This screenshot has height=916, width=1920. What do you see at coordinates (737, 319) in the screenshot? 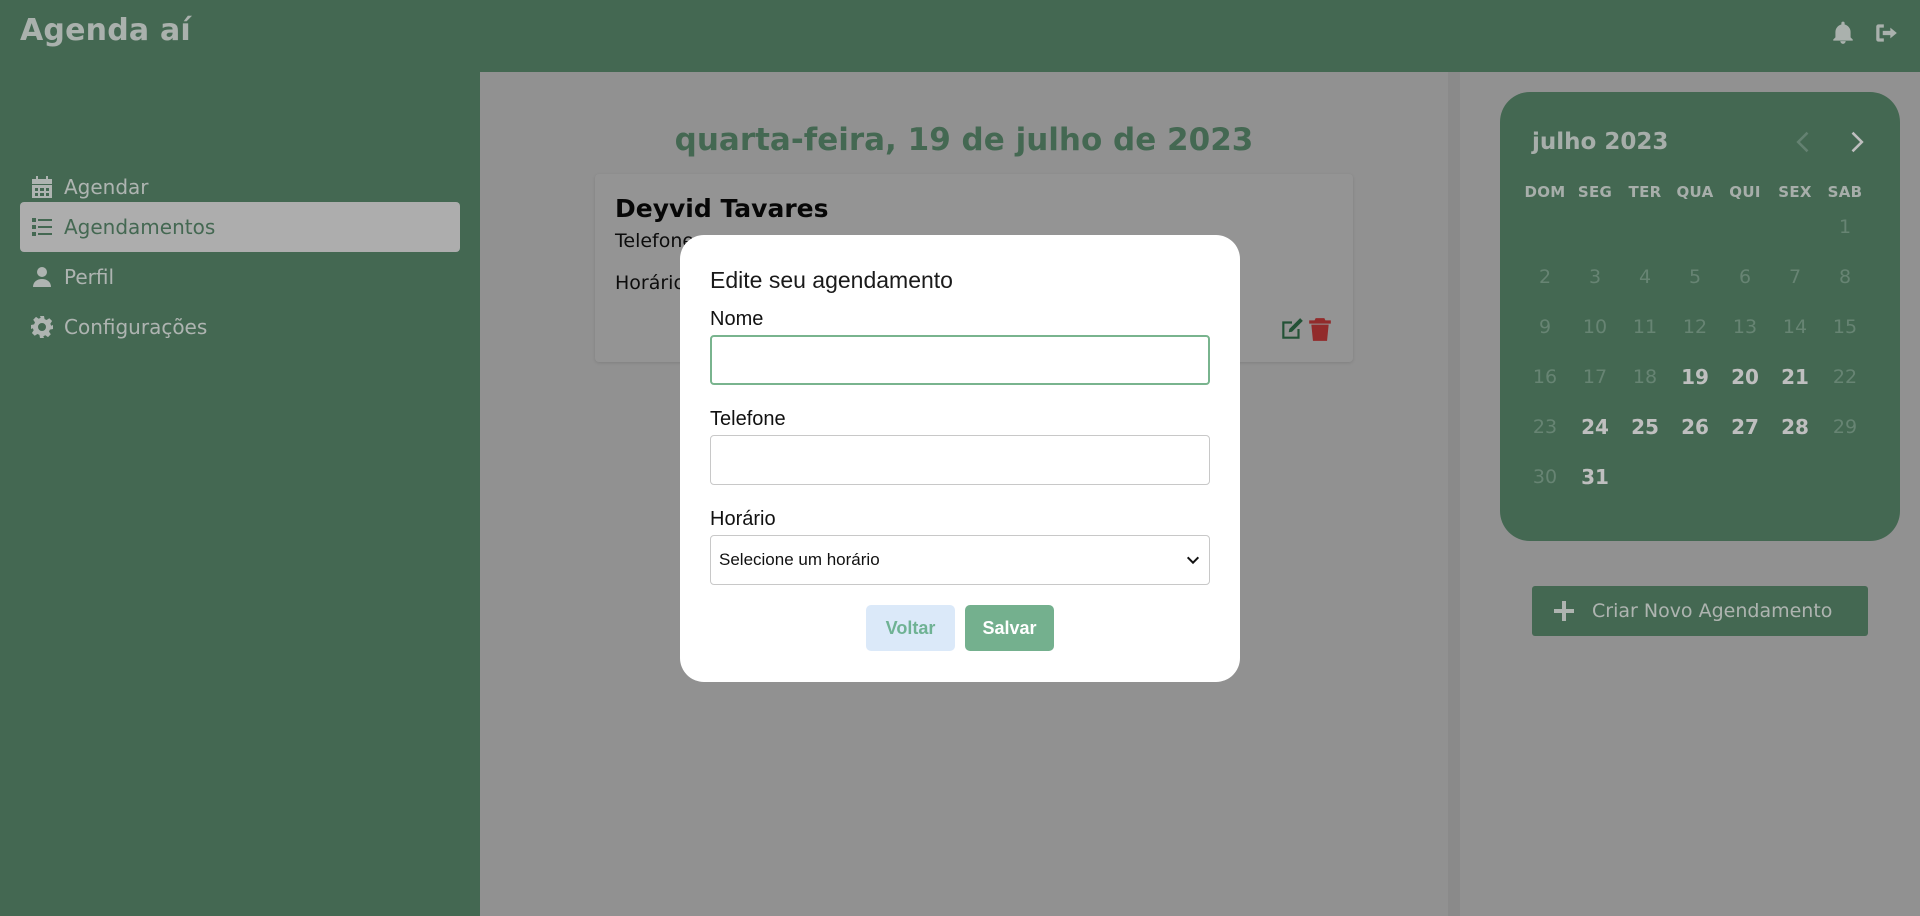
I see `name-label: Nome` at bounding box center [737, 319].